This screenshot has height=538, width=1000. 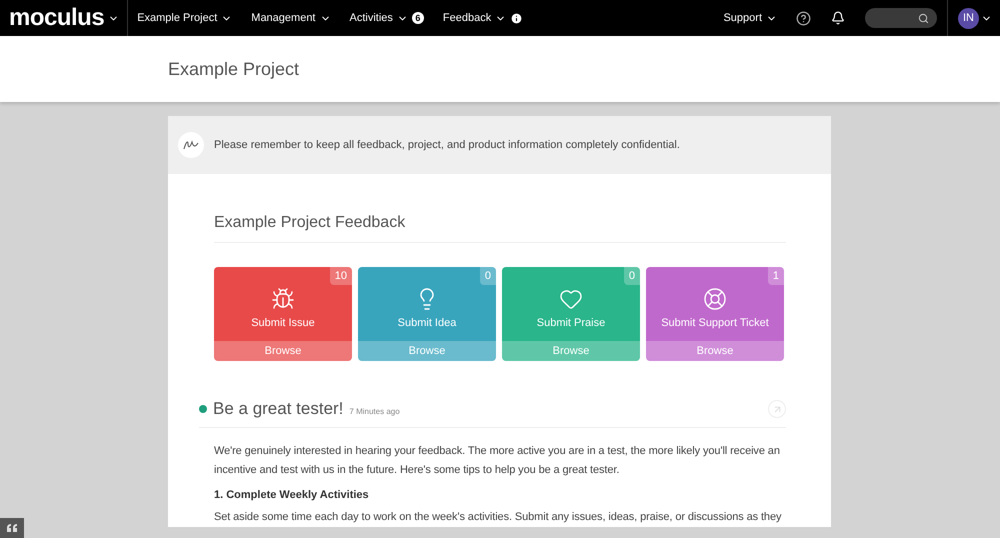 What do you see at coordinates (234, 69) in the screenshot?
I see `page-title: Example Project` at bounding box center [234, 69].